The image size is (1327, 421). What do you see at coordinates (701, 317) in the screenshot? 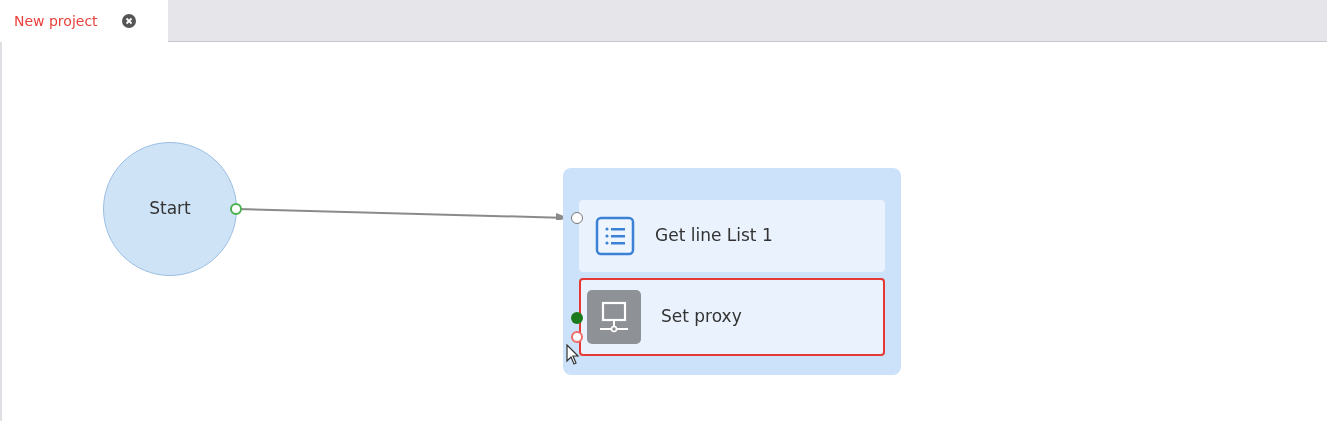
I see `action-label: Set proxy` at bounding box center [701, 317].